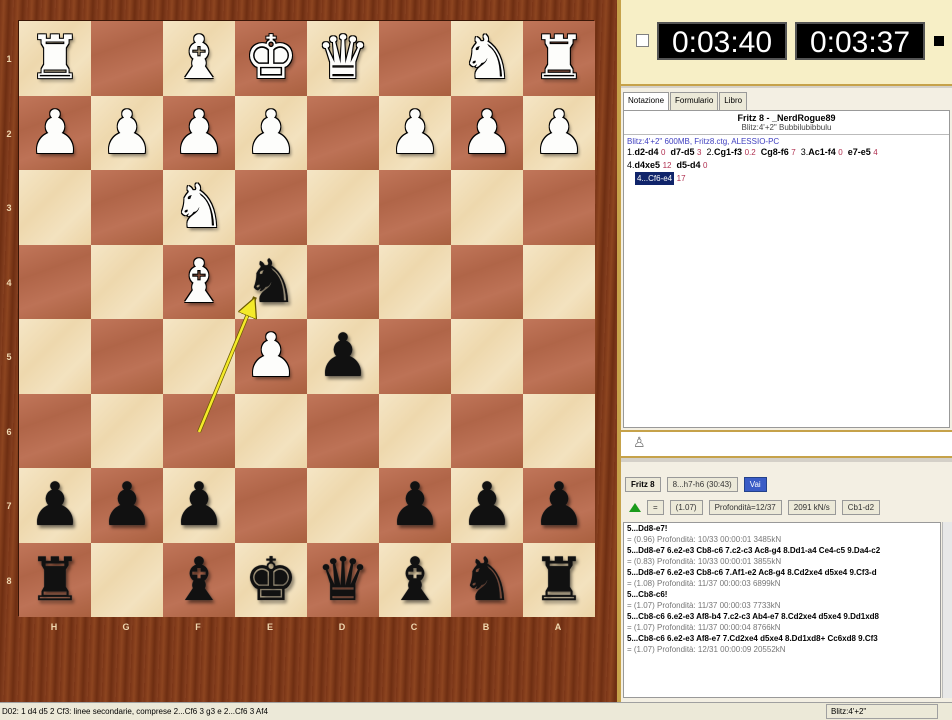  Describe the element at coordinates (782, 528) in the screenshot. I see `analysis-line: 5...Dd8-e7!` at that location.